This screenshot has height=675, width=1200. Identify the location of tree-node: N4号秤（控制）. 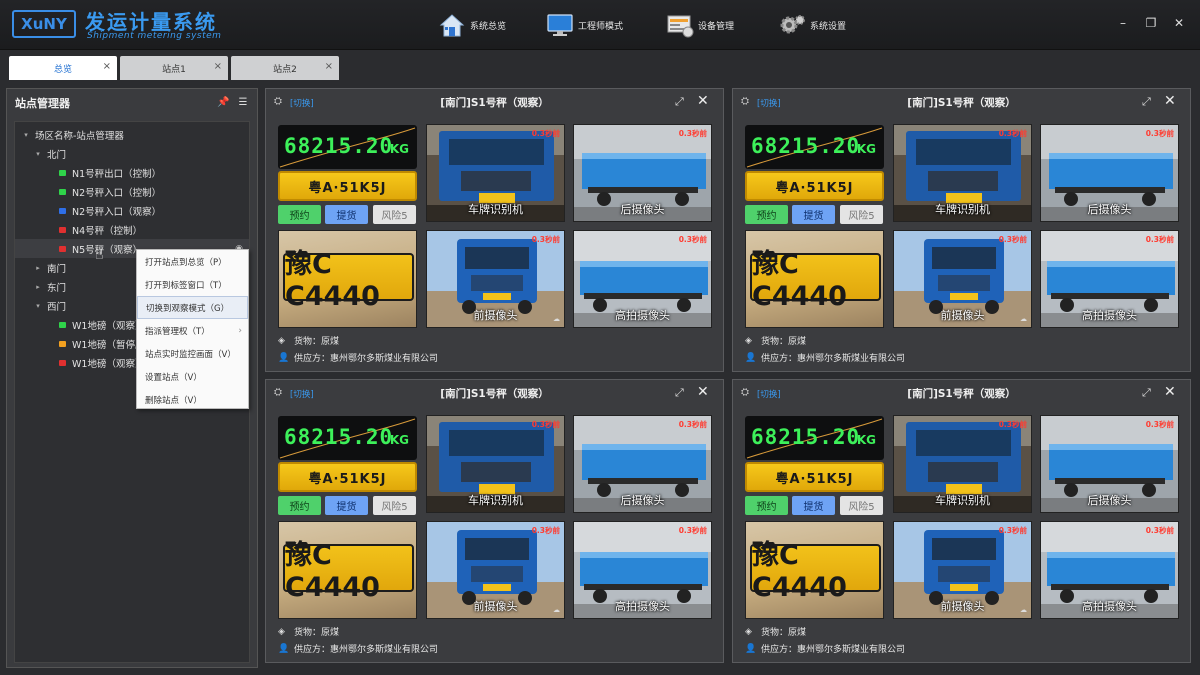
(132, 229).